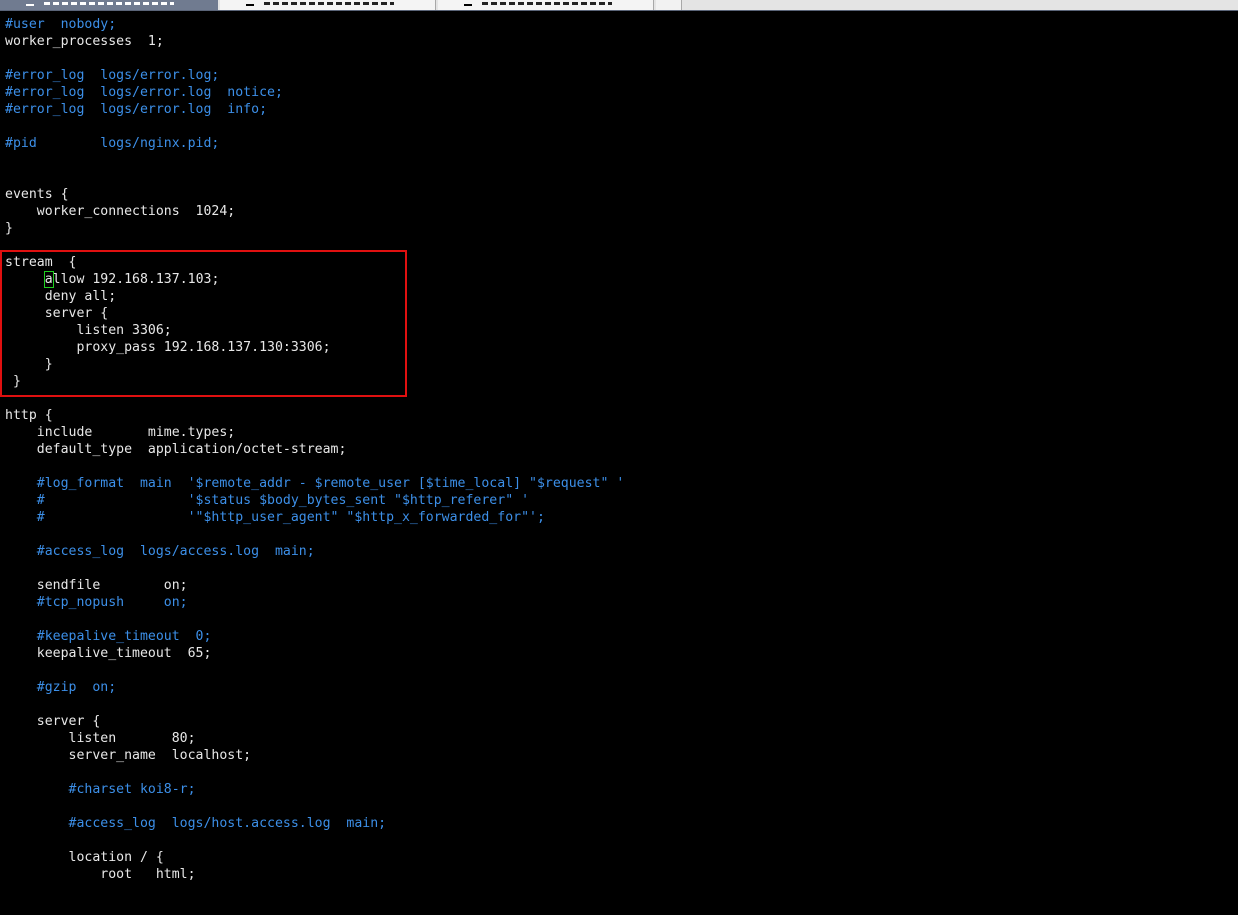 This screenshot has height=915, width=1238. Describe the element at coordinates (112, 143) in the screenshot. I see `comment-line: #pid logs/nginx.pid;` at that location.